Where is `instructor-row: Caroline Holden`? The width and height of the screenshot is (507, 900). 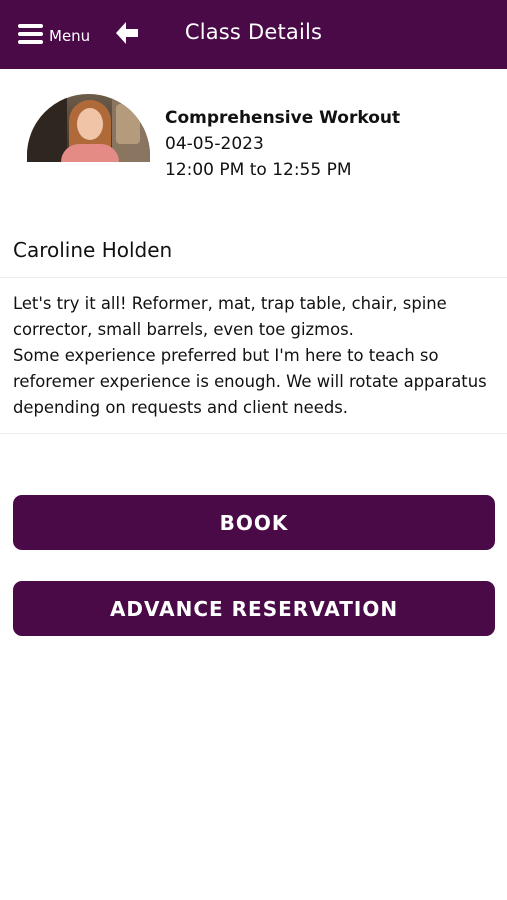
instructor-row: Caroline Holden is located at coordinates (253, 250).